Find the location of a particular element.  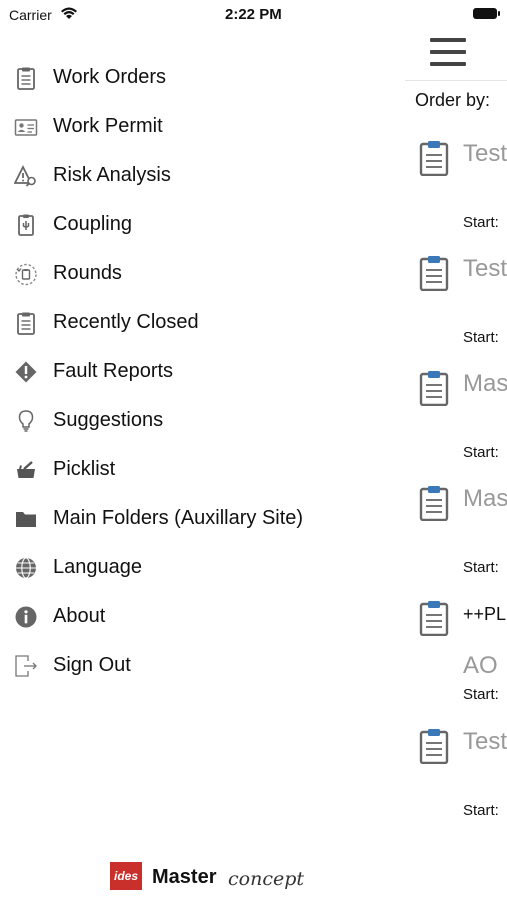

menu-item-suggestions: Suggestions is located at coordinates (190, 419).